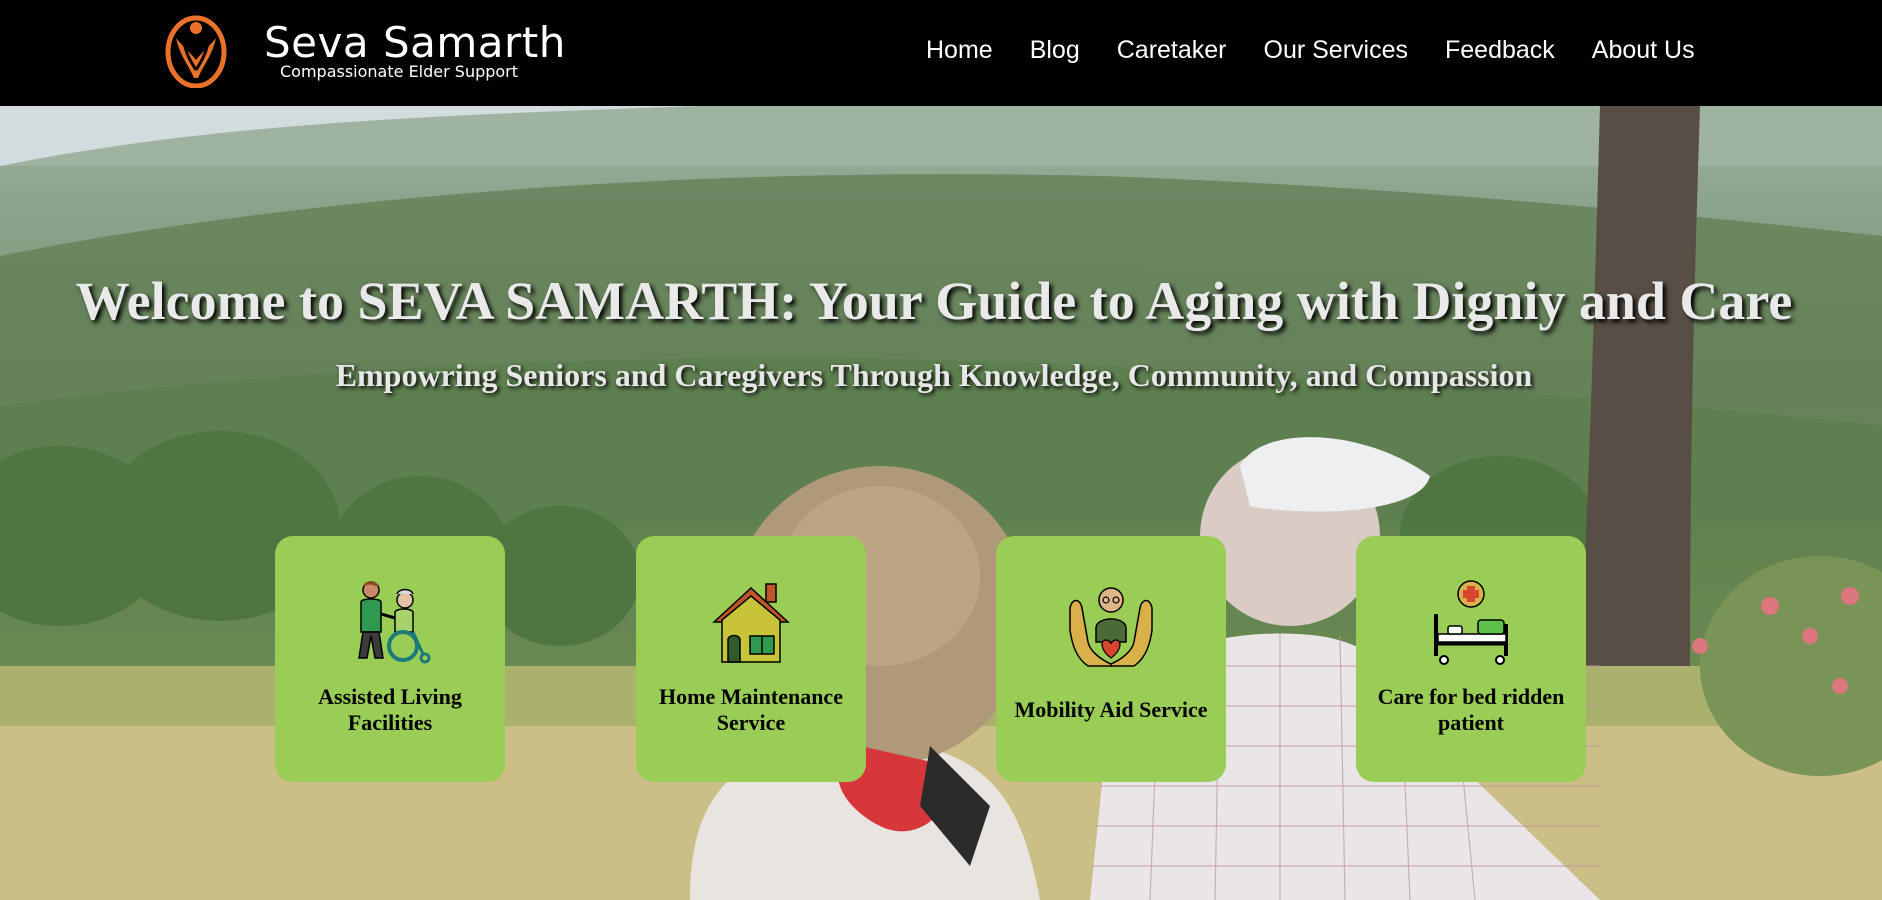 The width and height of the screenshot is (1882, 900). I want to click on lotus-person-icon, so click(196, 51).